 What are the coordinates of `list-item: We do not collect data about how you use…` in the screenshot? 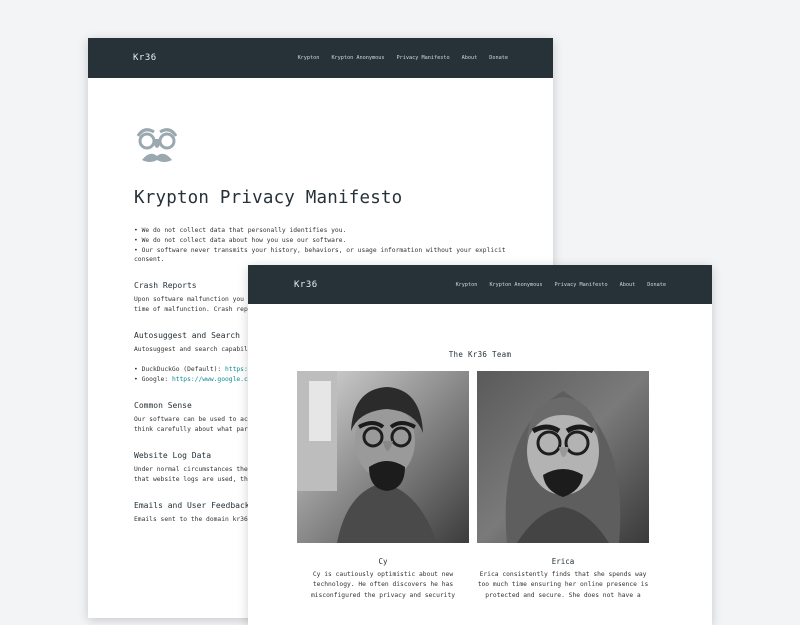 It's located at (320, 241).